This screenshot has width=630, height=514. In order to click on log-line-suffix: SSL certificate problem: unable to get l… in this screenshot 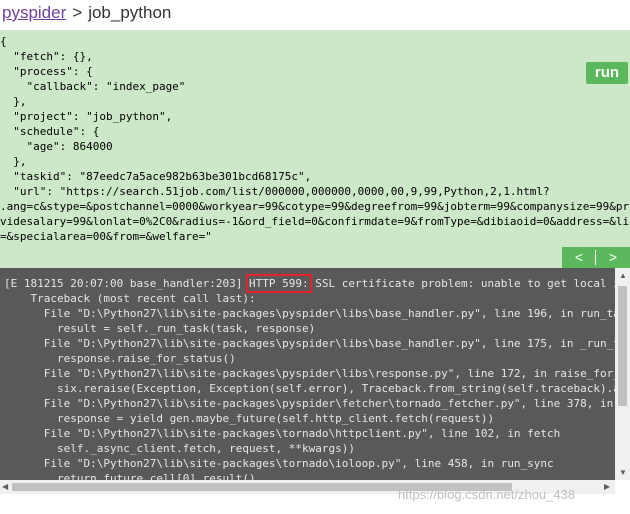, I will do `click(465, 283)`.